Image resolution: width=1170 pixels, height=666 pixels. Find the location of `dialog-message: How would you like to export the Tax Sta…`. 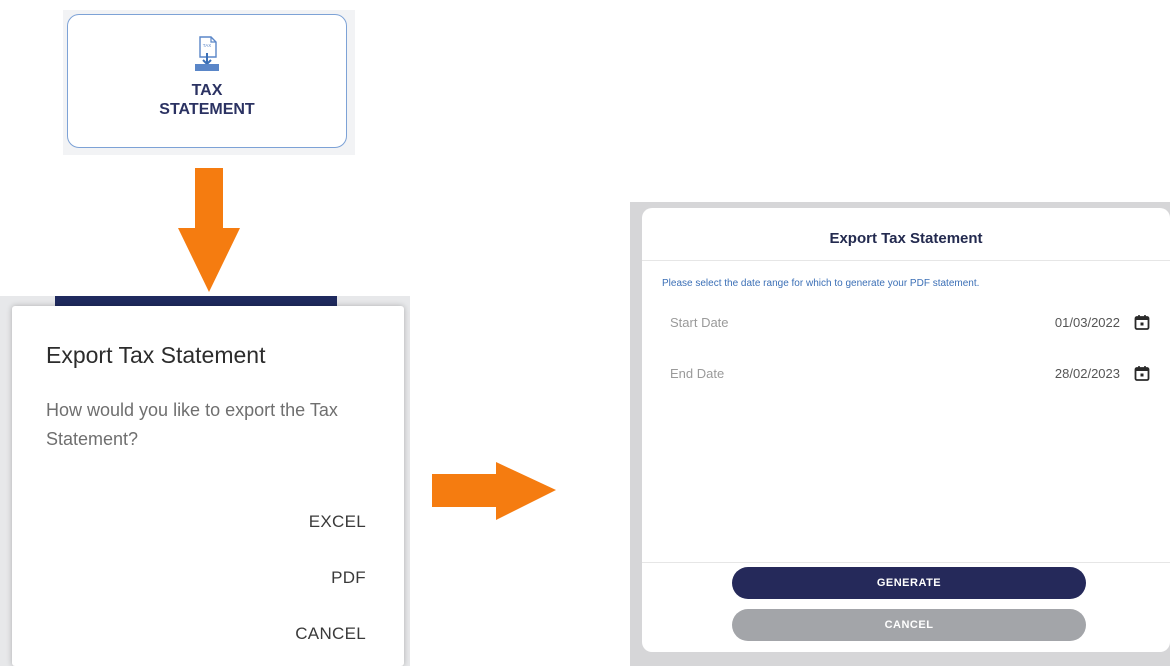

dialog-message: How would you like to export the Tax Sta… is located at coordinates (192, 424).